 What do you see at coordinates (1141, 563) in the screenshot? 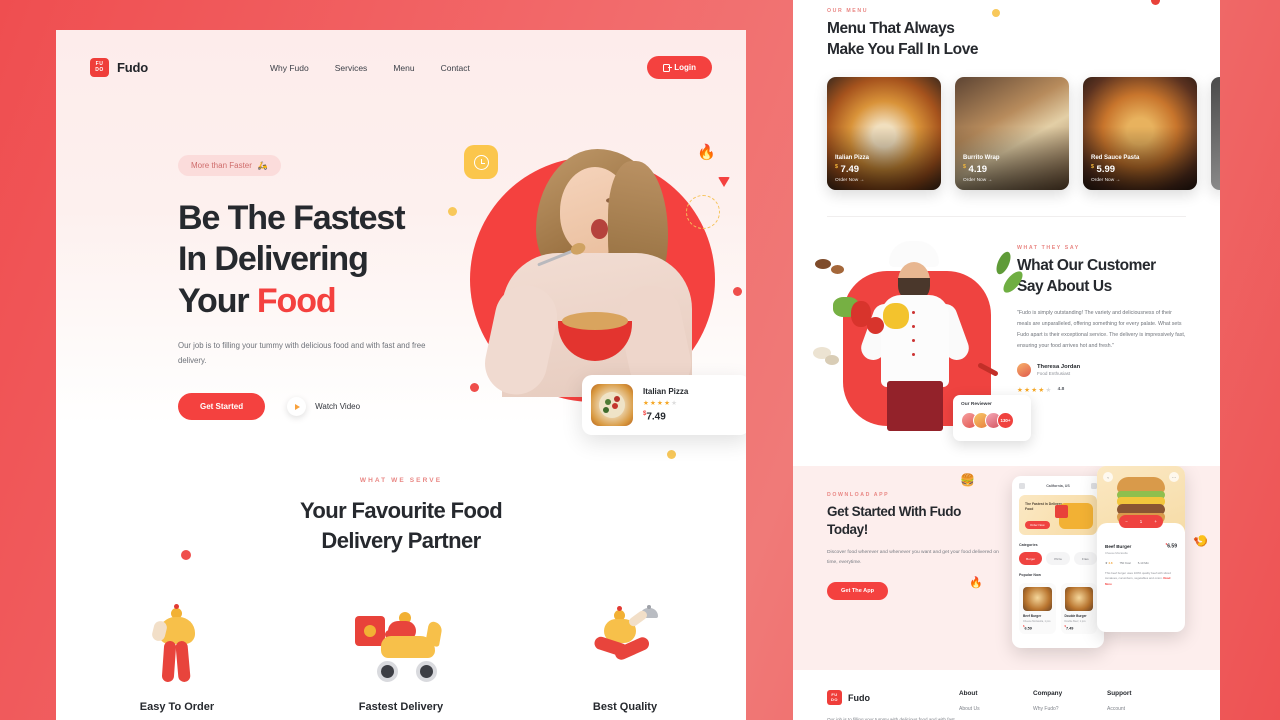
I see `detail-meta-row: ★ 4.8 750 Kcal 5-10 Min` at bounding box center [1141, 563].